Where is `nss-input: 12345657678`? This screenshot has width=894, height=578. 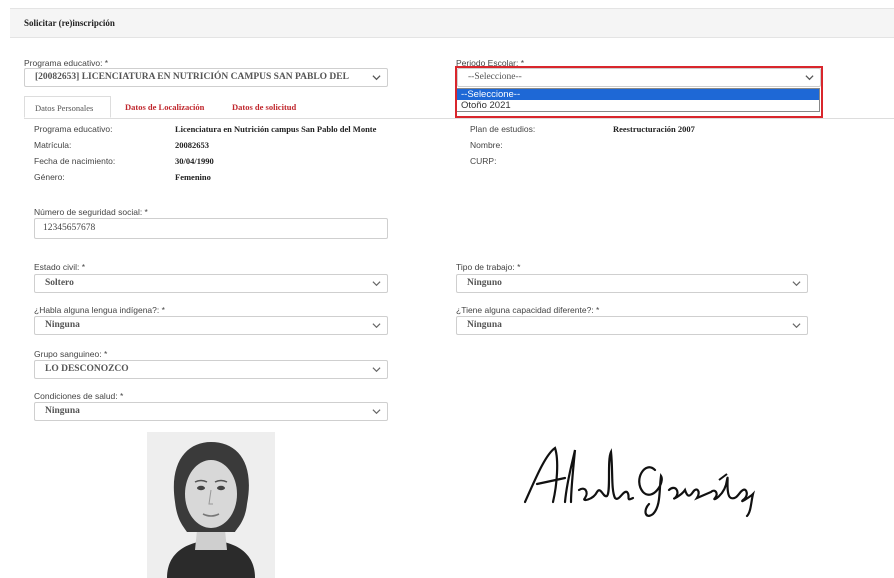 nss-input: 12345657678 is located at coordinates (211, 228).